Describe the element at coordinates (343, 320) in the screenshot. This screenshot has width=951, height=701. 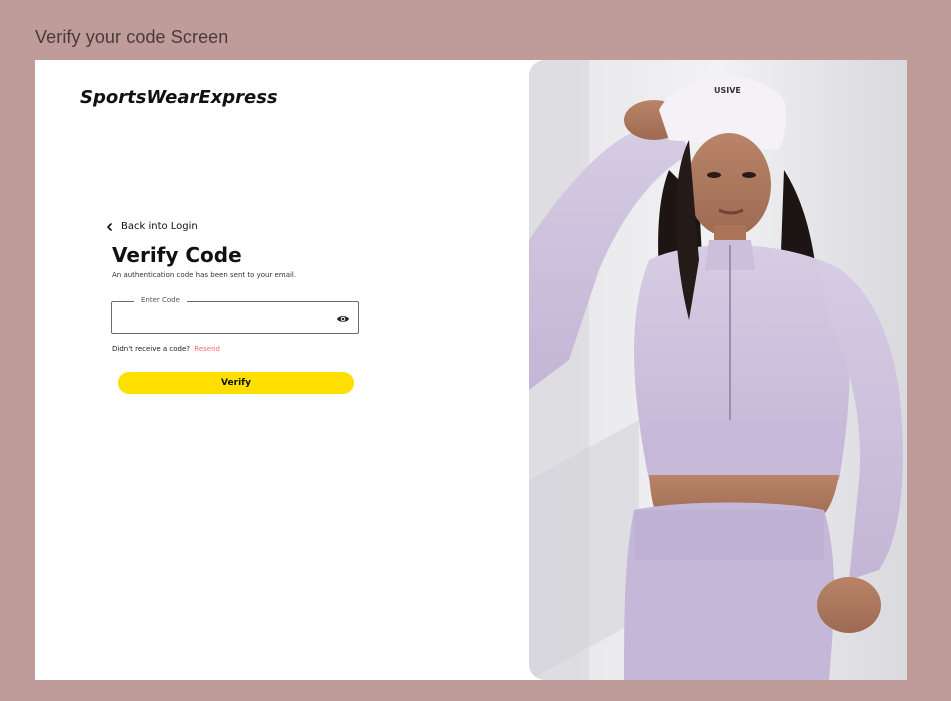
I see `eye-icon` at that location.